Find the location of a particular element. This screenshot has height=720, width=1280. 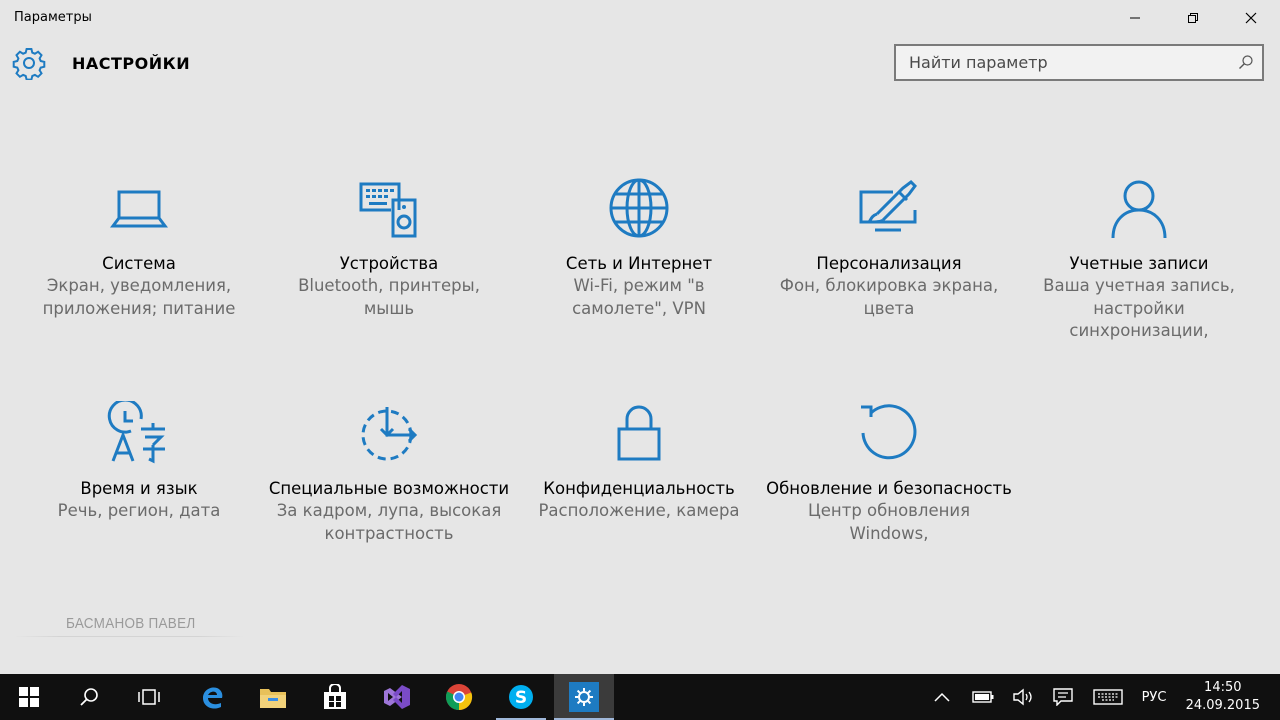

clock-time: 14:50 is located at coordinates (1223, 687).